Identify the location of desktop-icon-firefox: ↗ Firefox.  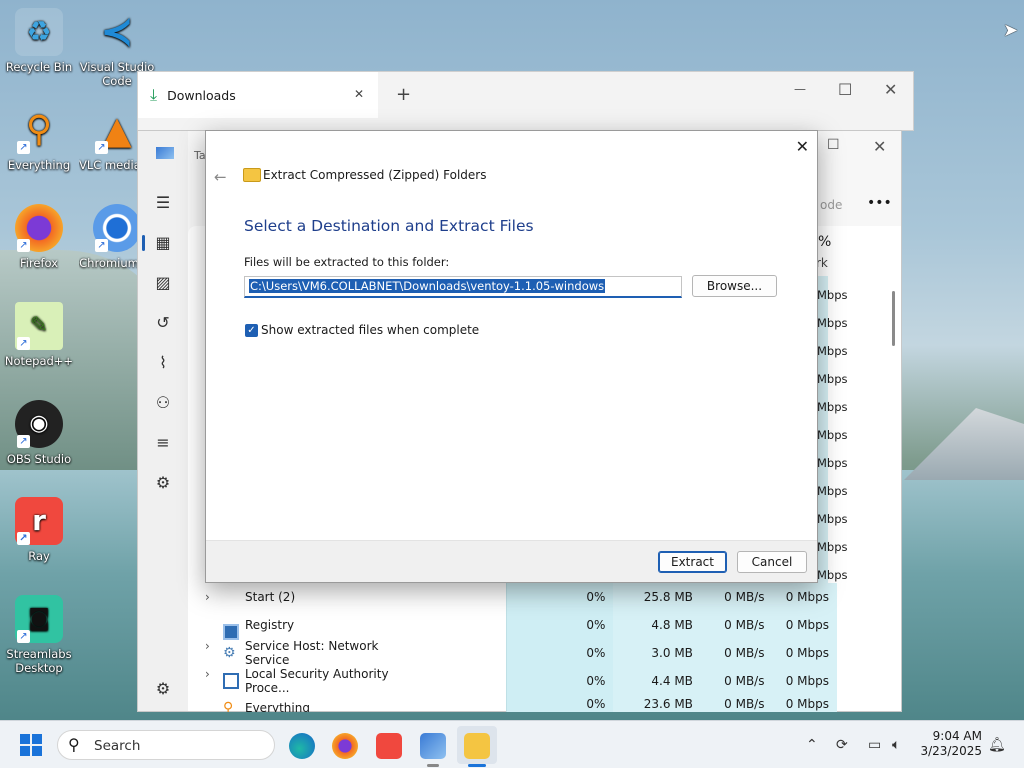
(39, 237).